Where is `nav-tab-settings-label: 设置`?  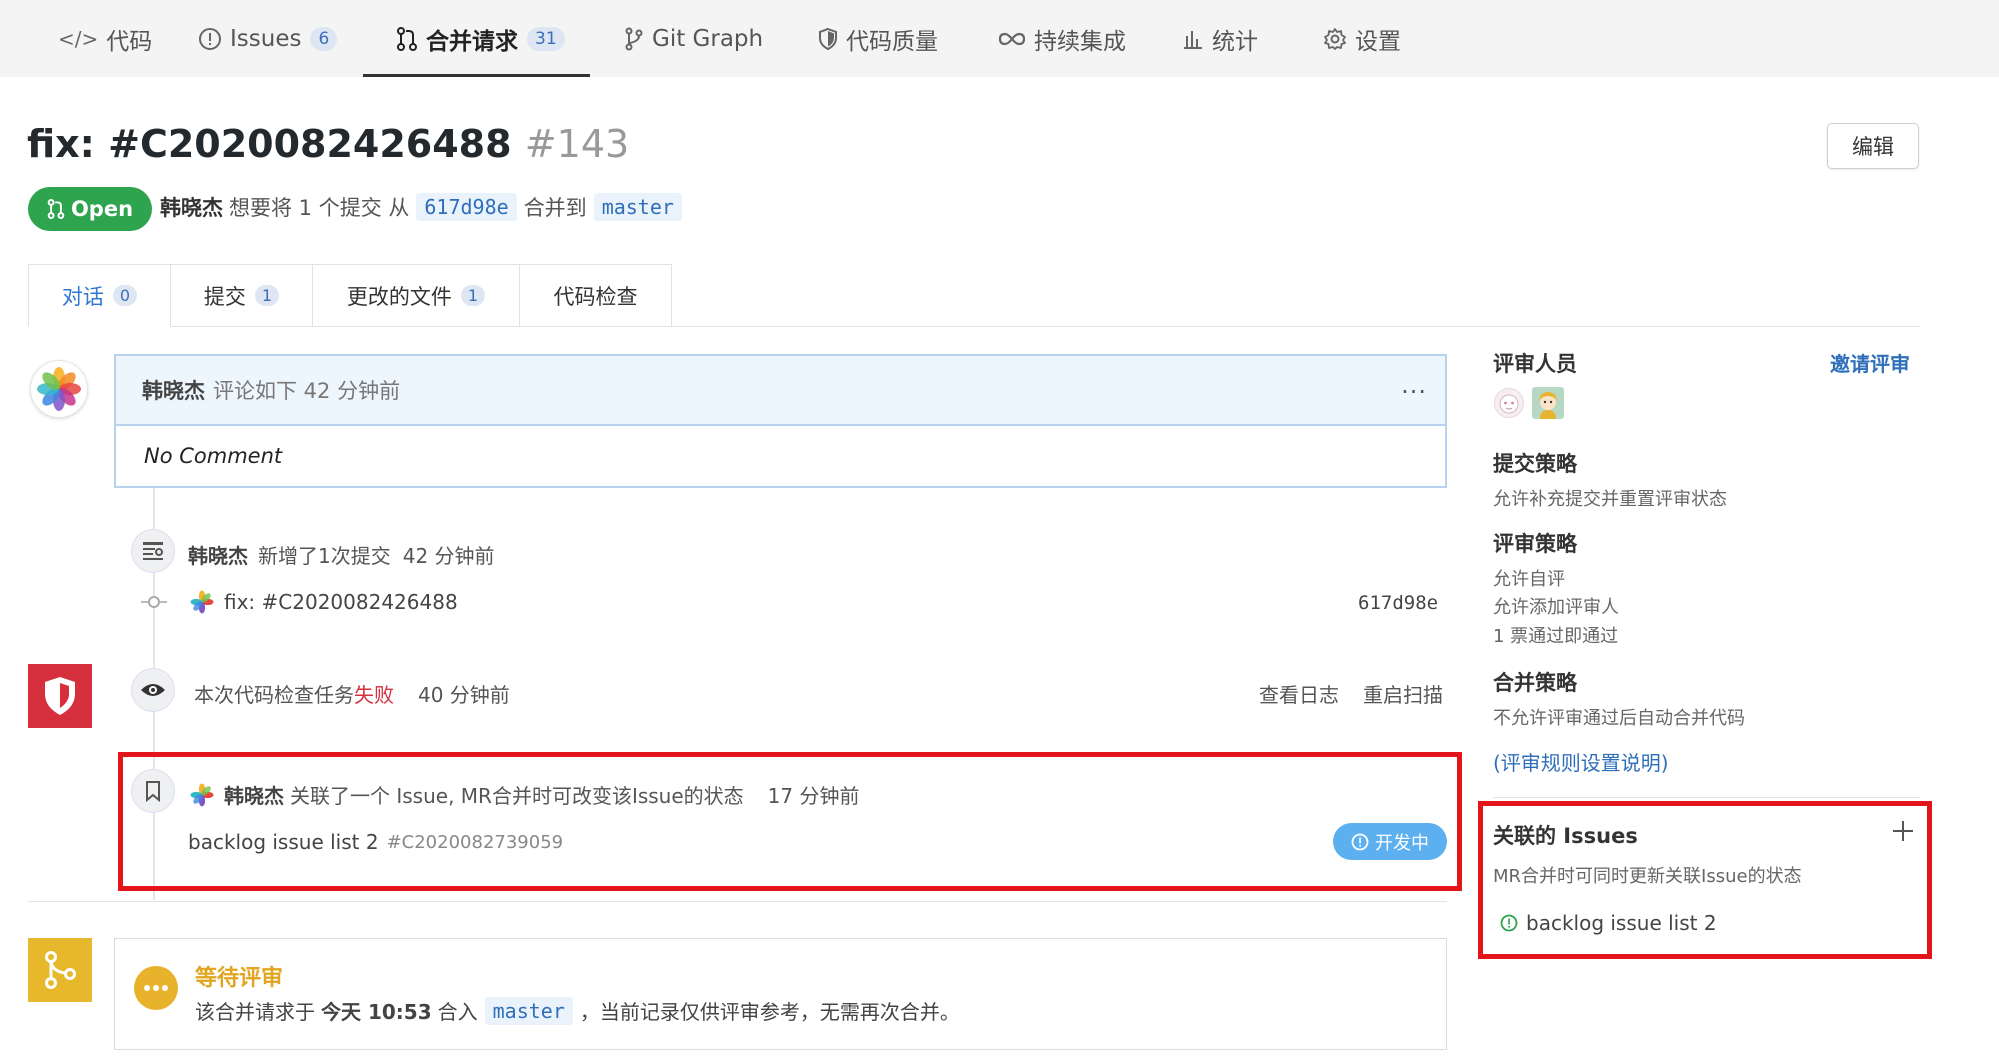
nav-tab-settings-label: 设置 is located at coordinates (1378, 41).